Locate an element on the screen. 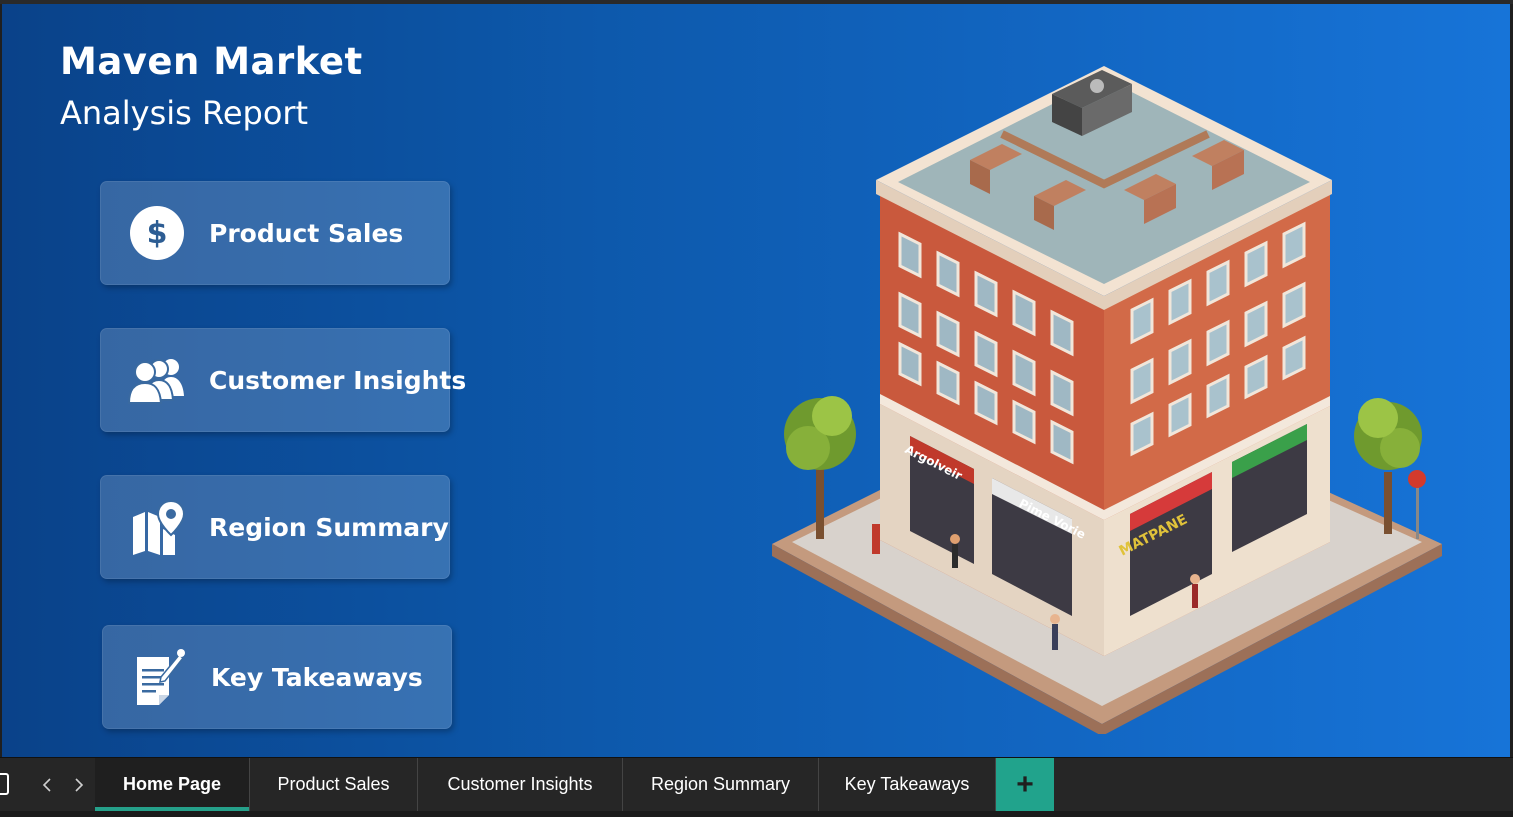  page-subtitle: Analysis Report is located at coordinates (184, 113).